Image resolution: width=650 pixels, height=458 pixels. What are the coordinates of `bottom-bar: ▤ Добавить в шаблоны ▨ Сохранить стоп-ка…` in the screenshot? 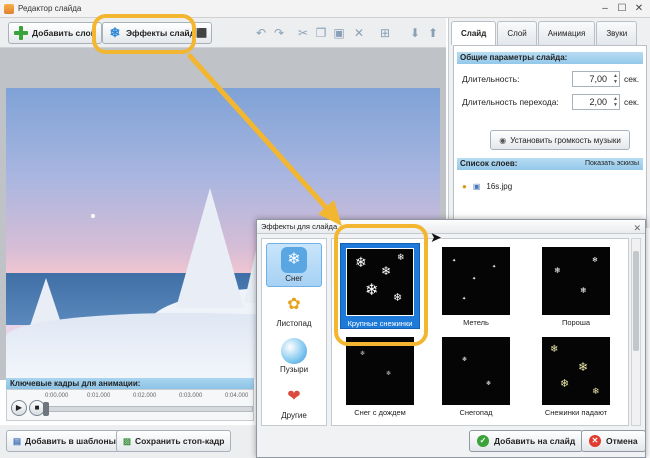 It's located at (130, 441).